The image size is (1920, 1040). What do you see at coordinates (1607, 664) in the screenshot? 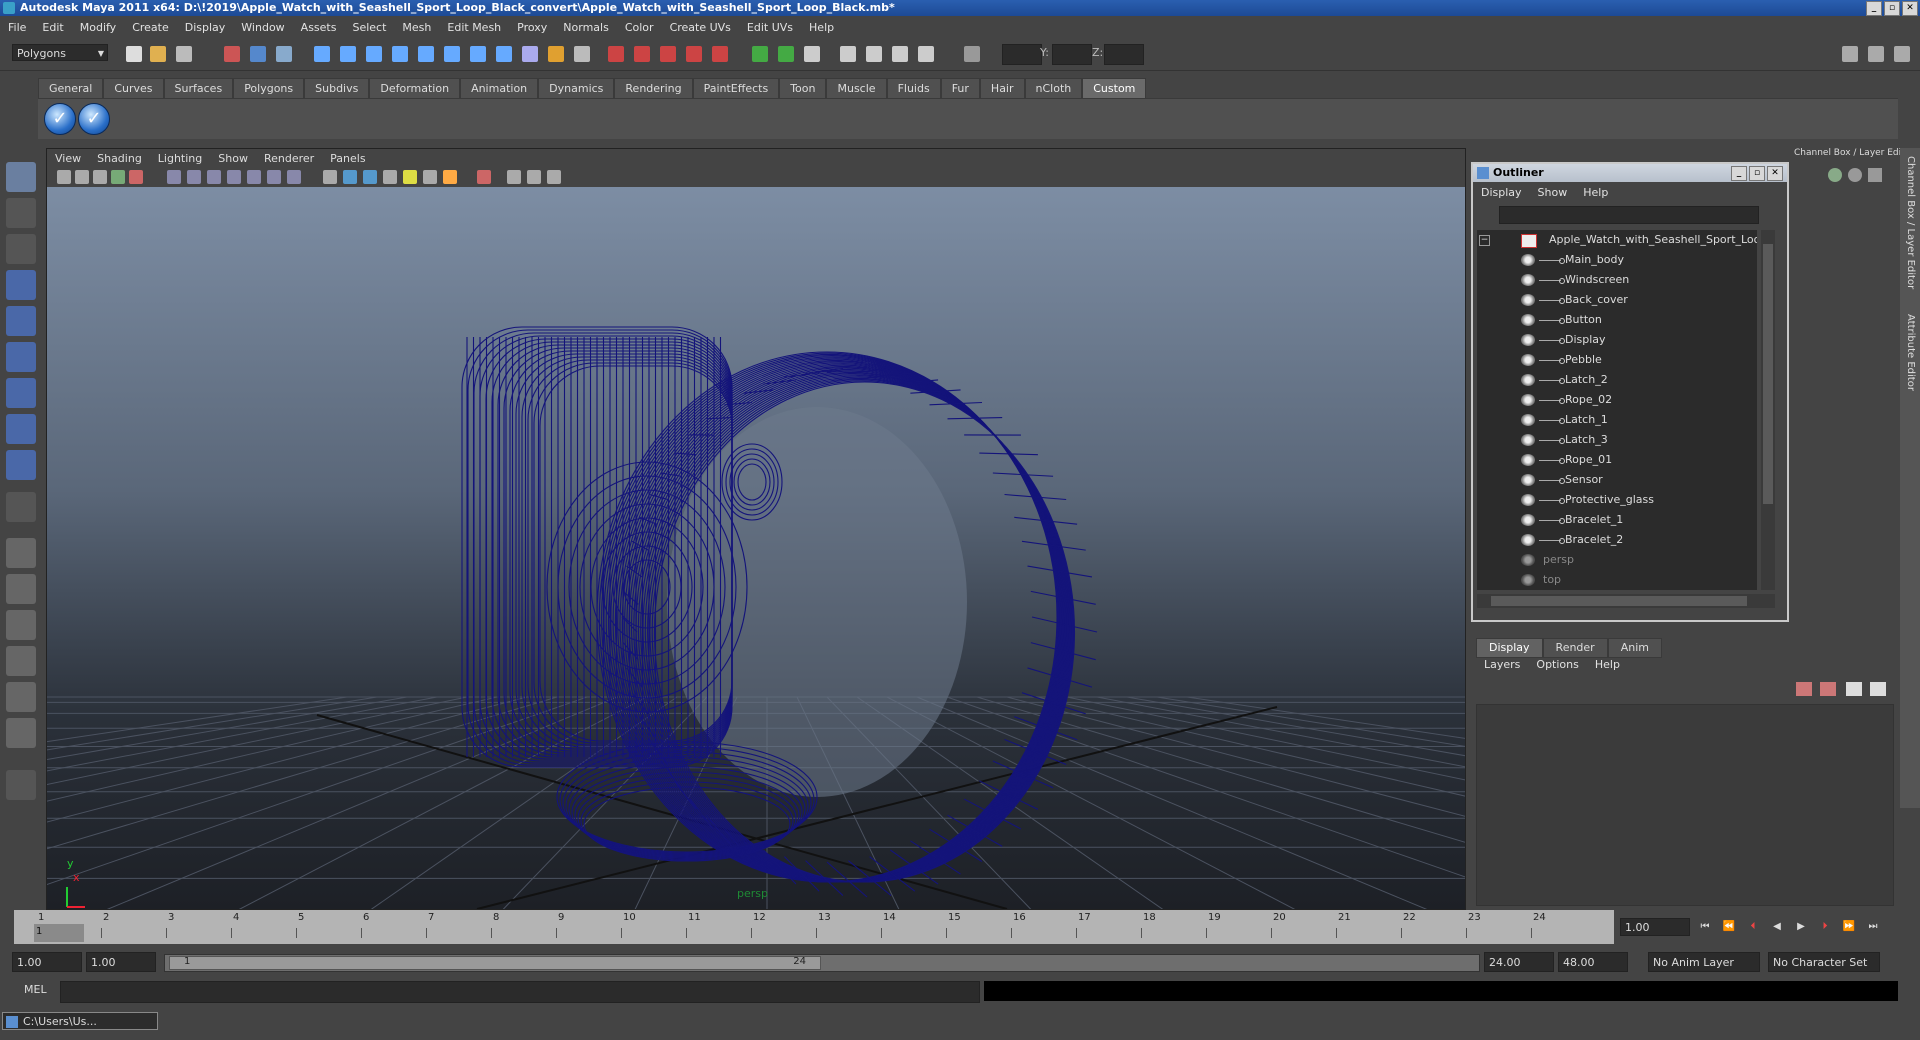
I see `layer-menu-help: Help` at bounding box center [1607, 664].